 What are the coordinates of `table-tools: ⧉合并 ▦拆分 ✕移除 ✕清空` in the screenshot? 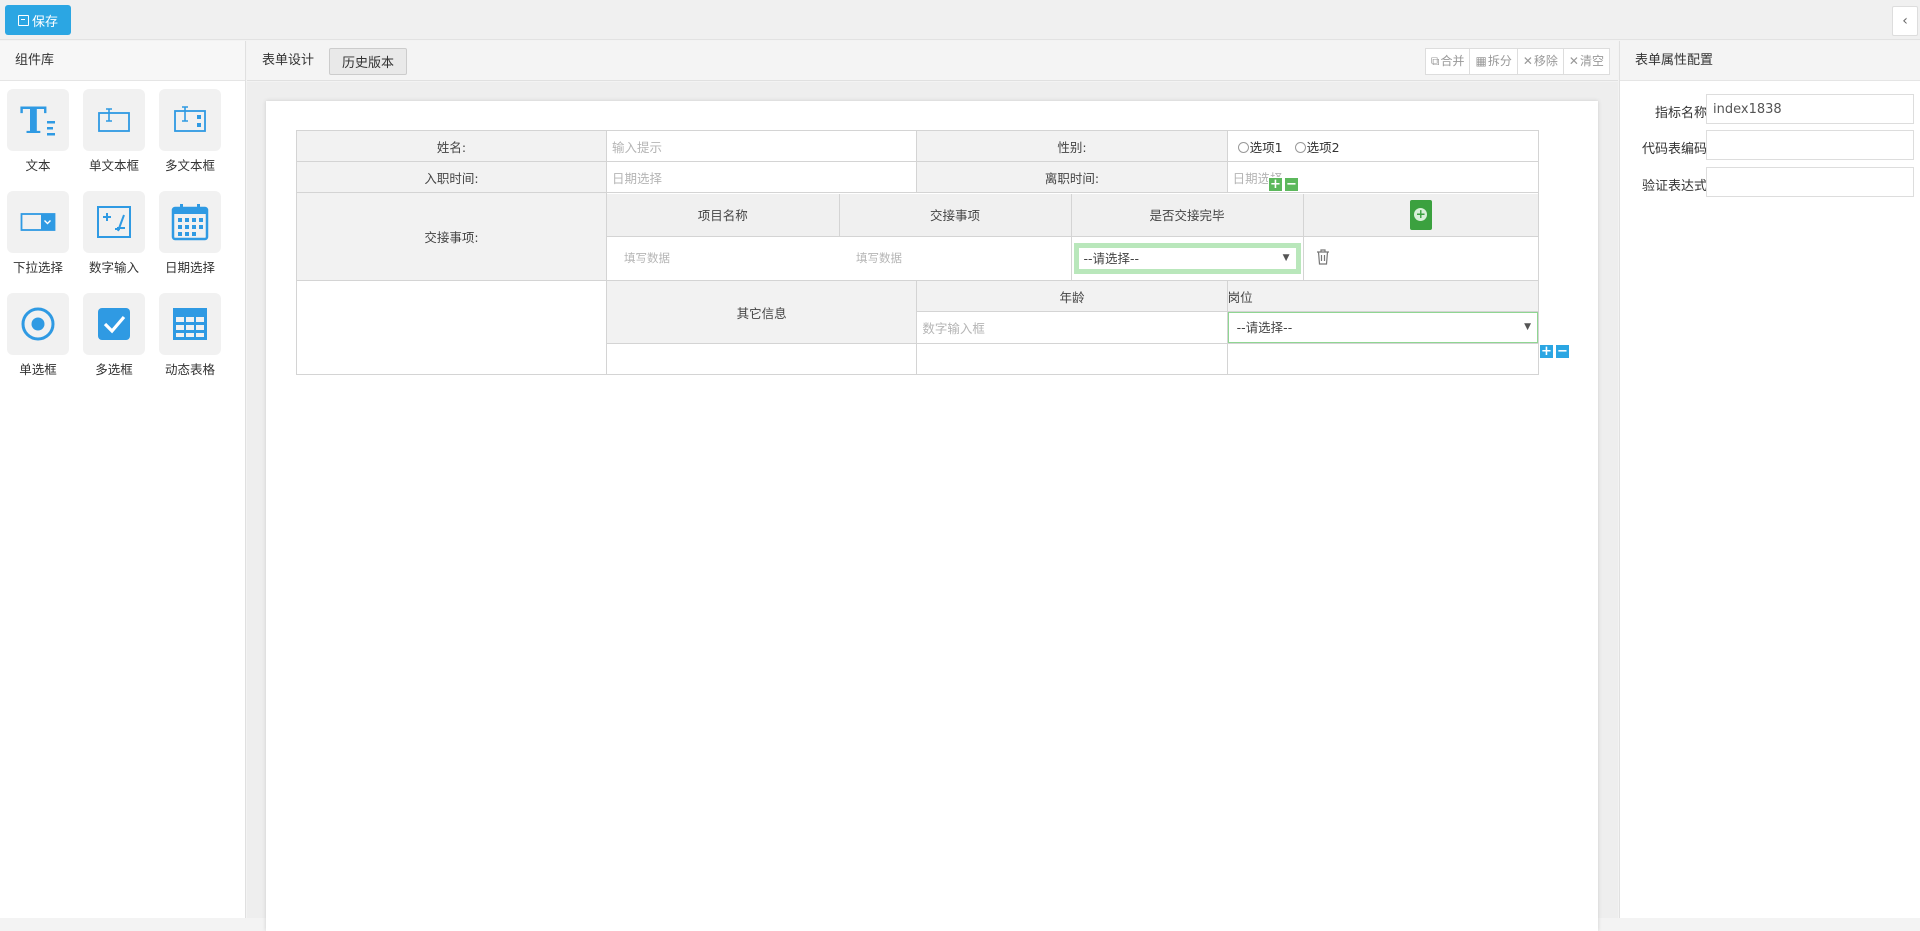 It's located at (1517, 61).